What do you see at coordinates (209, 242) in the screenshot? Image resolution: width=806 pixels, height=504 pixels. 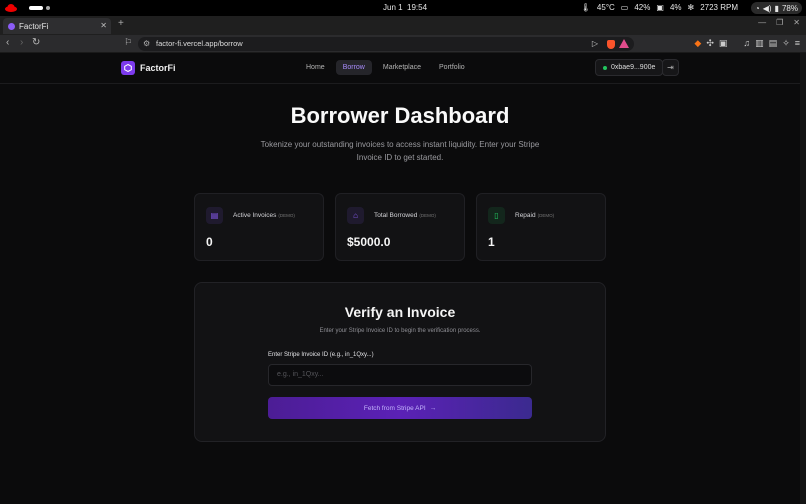 I see `stat-value: 0` at bounding box center [209, 242].